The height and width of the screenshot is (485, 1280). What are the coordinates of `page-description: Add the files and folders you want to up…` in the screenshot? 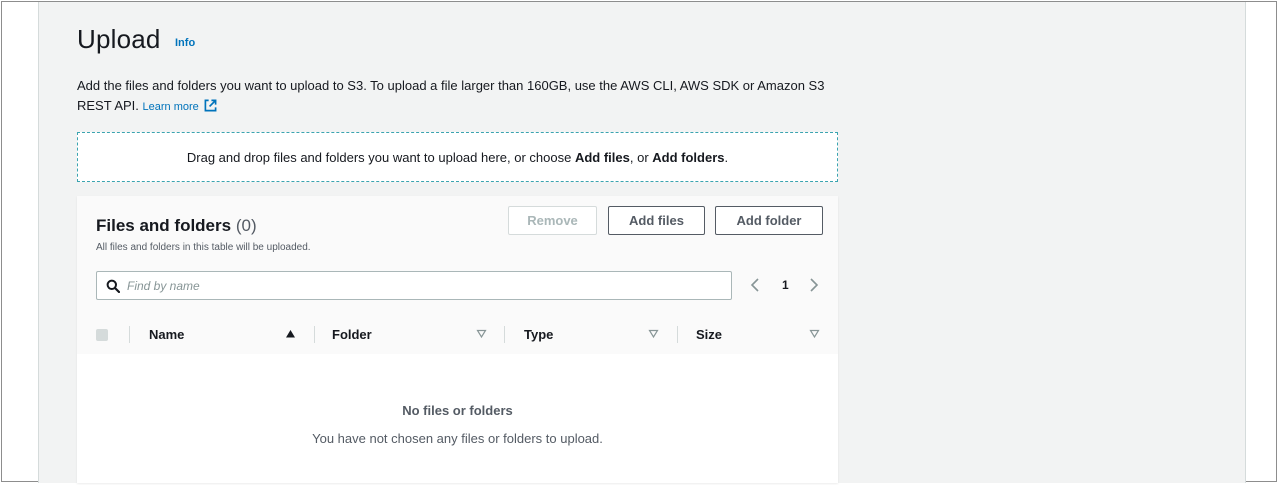 It's located at (462, 96).